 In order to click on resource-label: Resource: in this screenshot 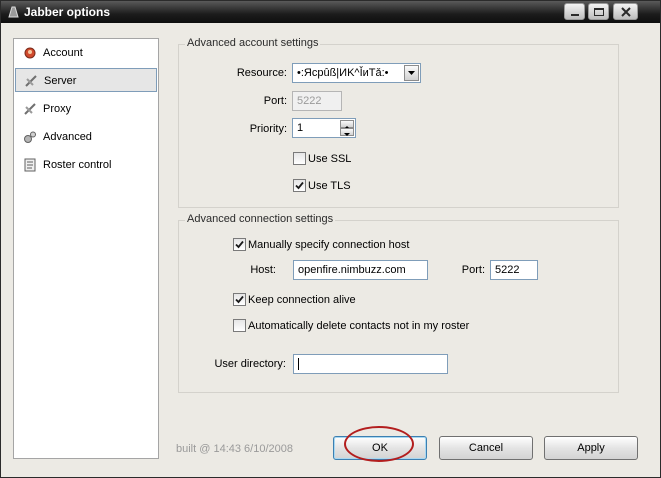, I will do `click(261, 73)`.